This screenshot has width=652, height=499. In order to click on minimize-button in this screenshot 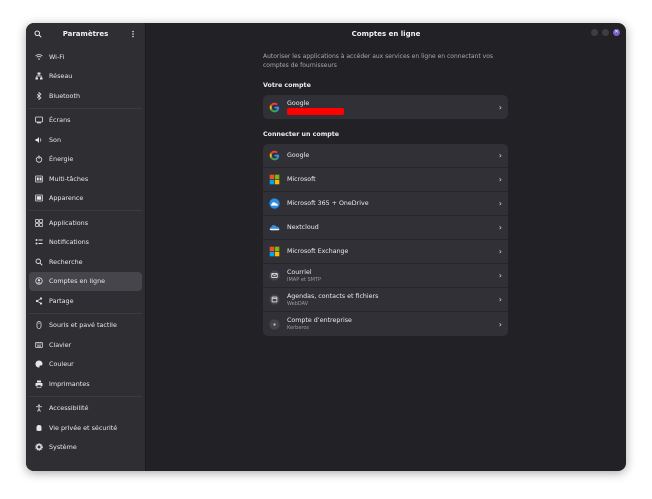, I will do `click(594, 32)`.